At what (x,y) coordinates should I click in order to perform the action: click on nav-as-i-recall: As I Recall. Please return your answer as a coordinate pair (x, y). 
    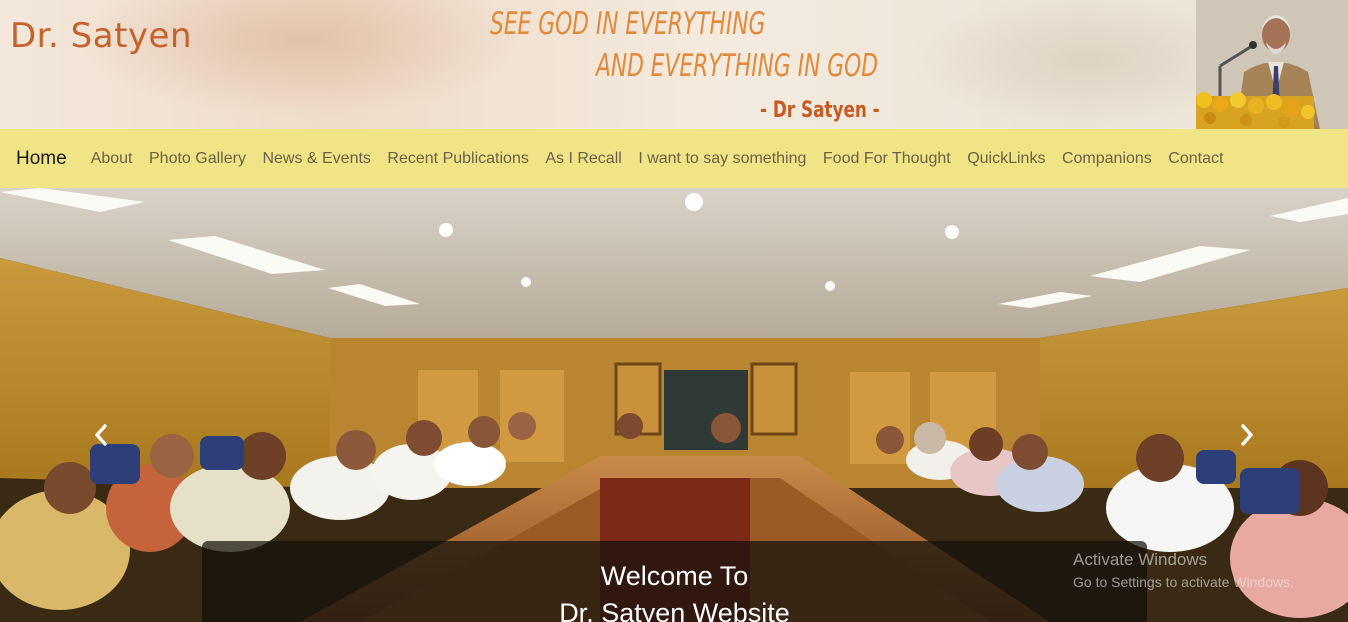
    Looking at the image, I should click on (583, 159).